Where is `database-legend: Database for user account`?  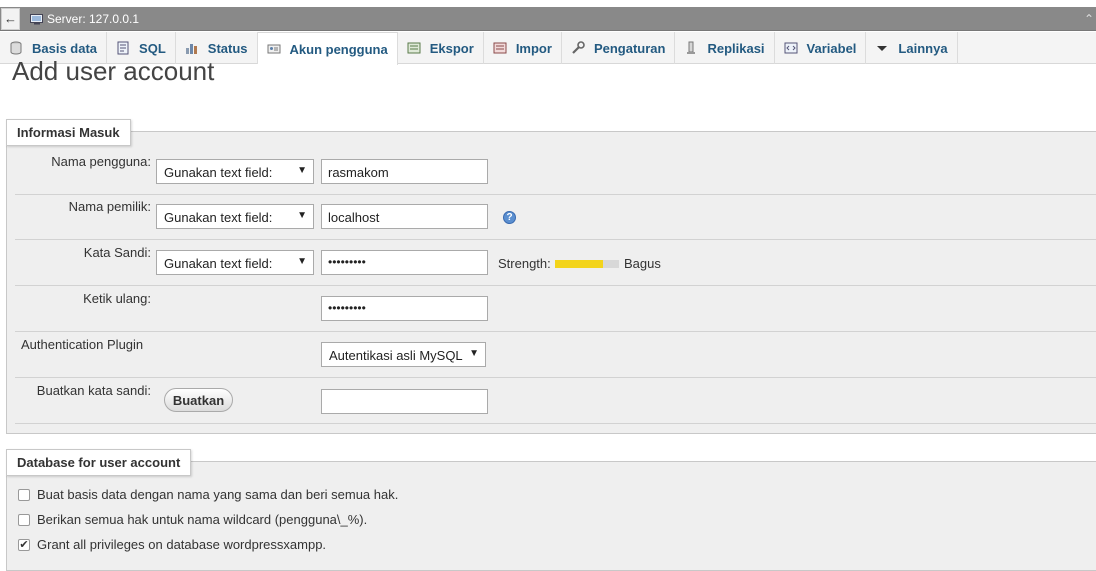
database-legend: Database for user account is located at coordinates (99, 462).